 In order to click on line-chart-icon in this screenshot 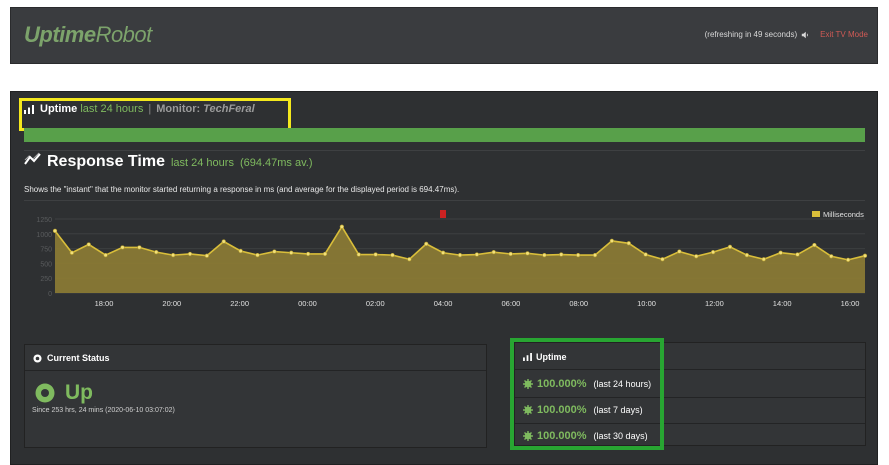, I will do `click(32, 158)`.